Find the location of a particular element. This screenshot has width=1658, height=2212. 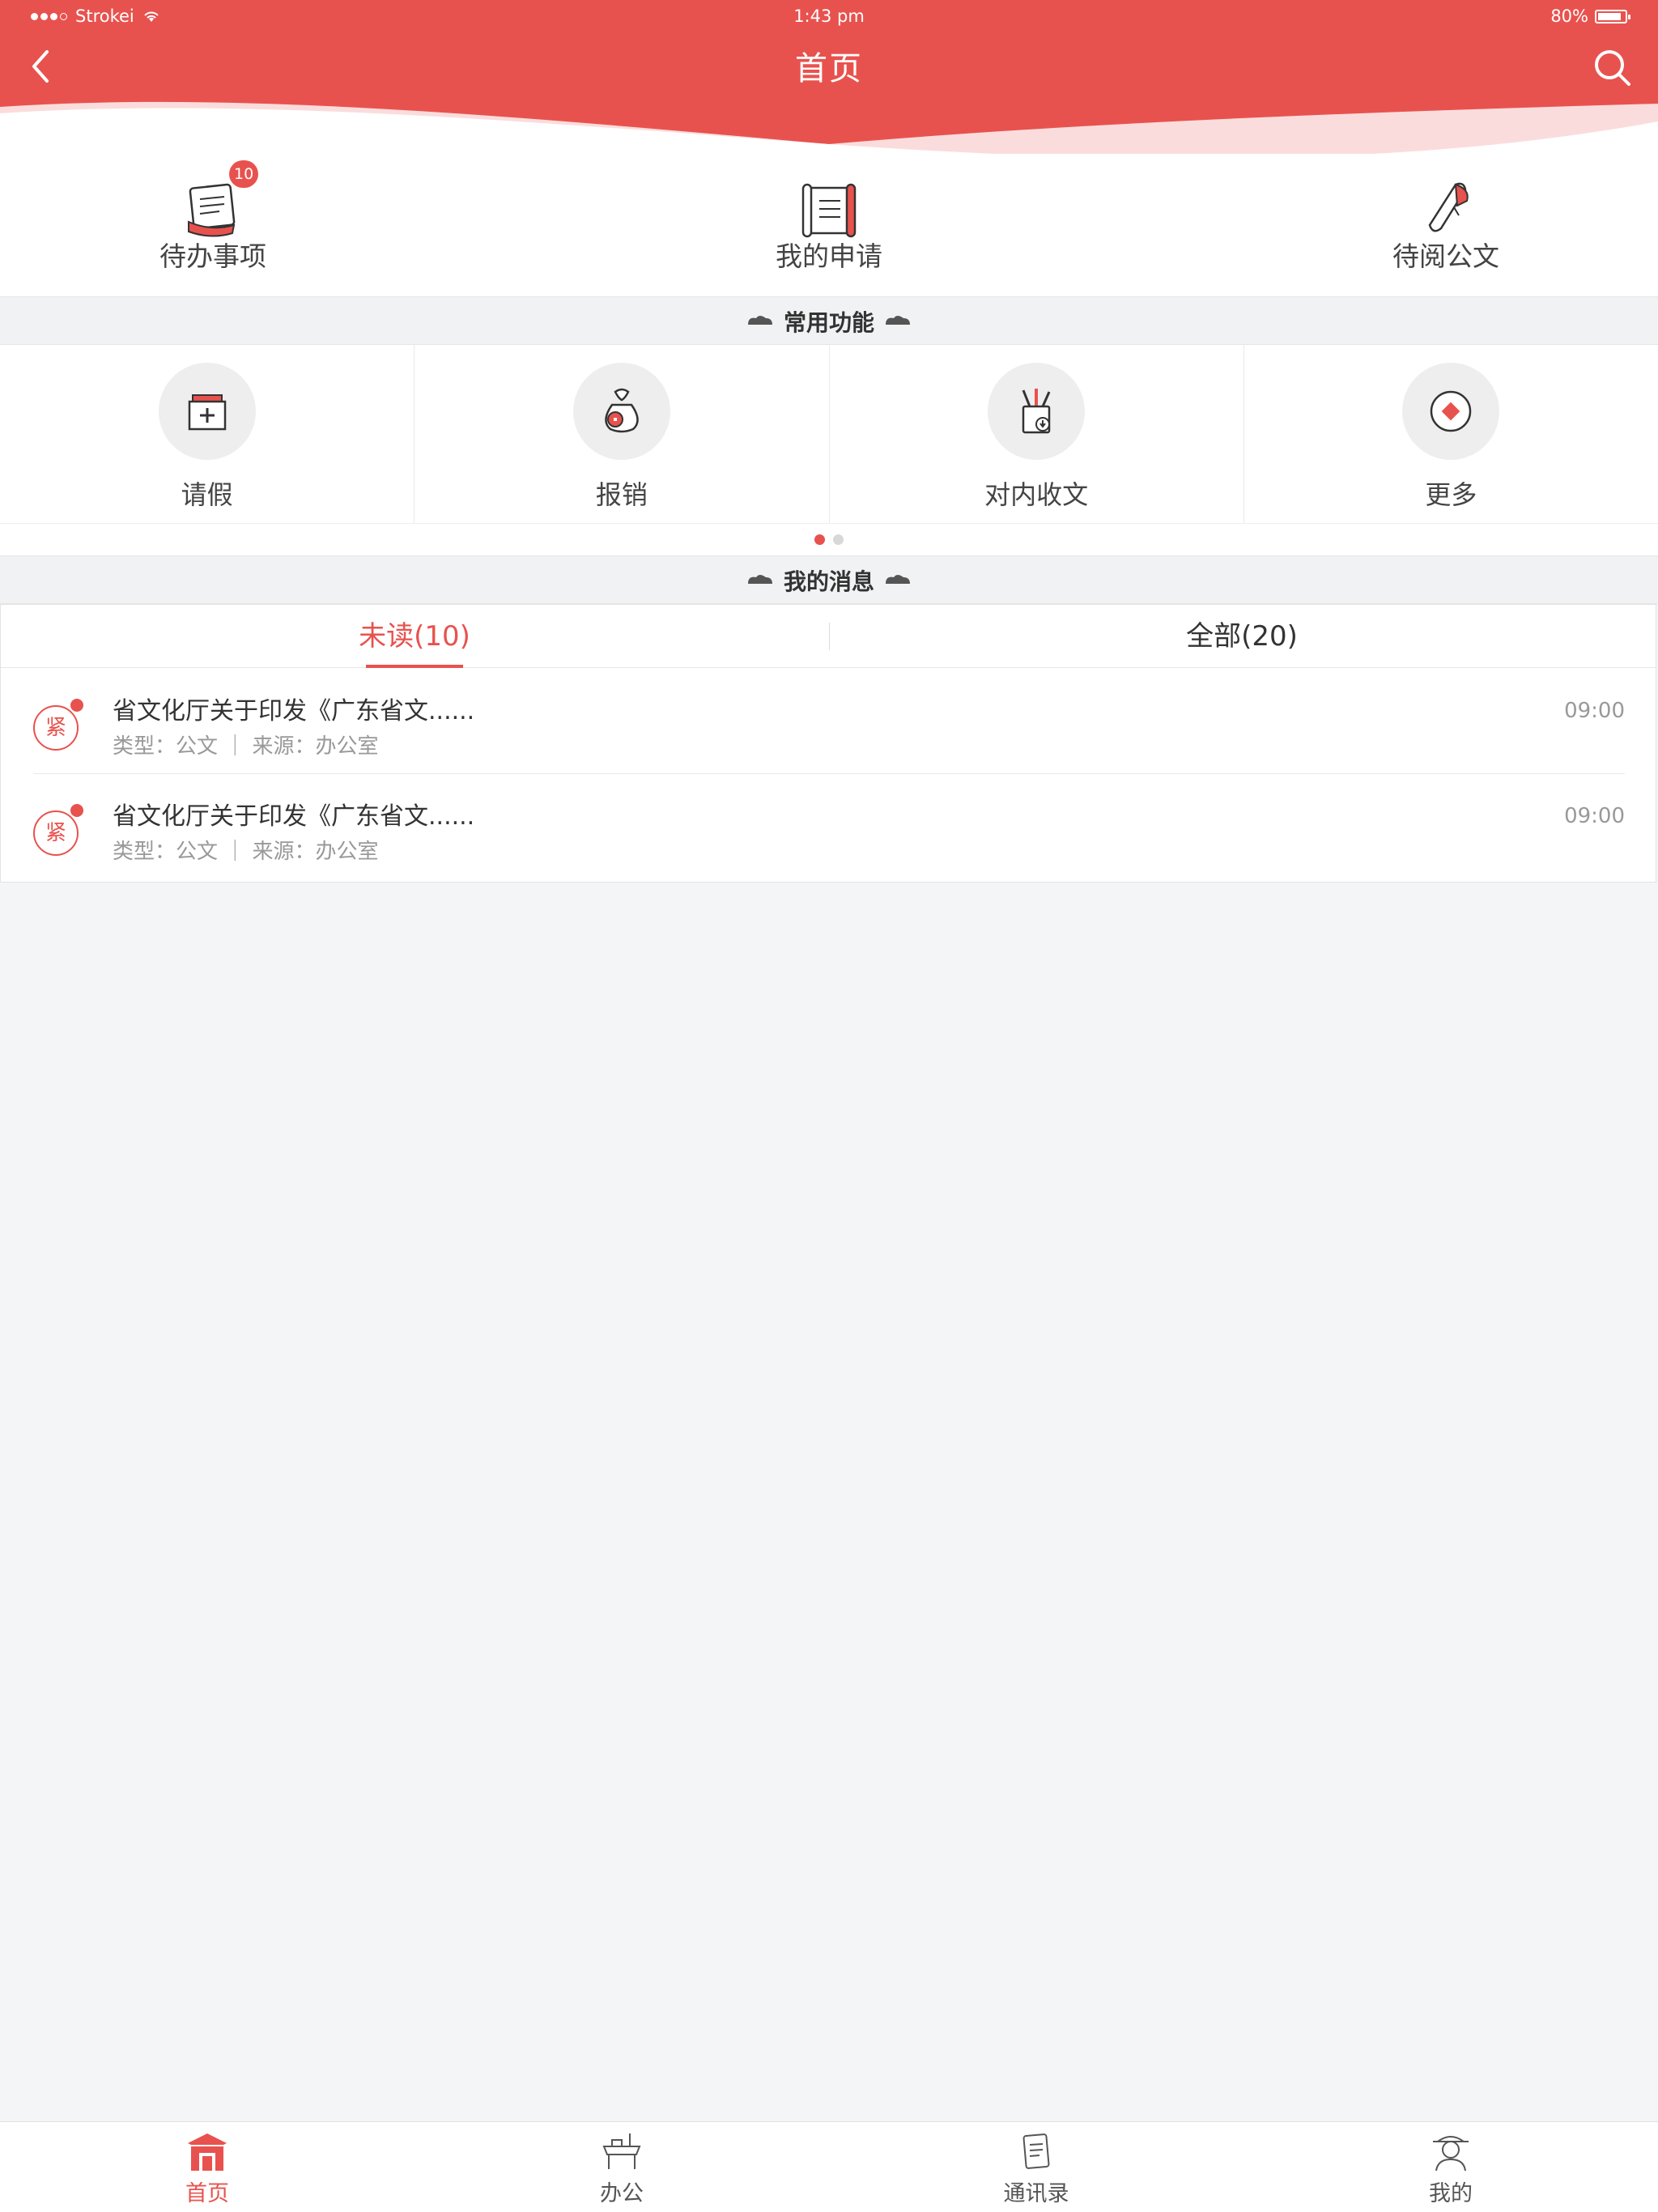

money-bag-icon is located at coordinates (622, 410).